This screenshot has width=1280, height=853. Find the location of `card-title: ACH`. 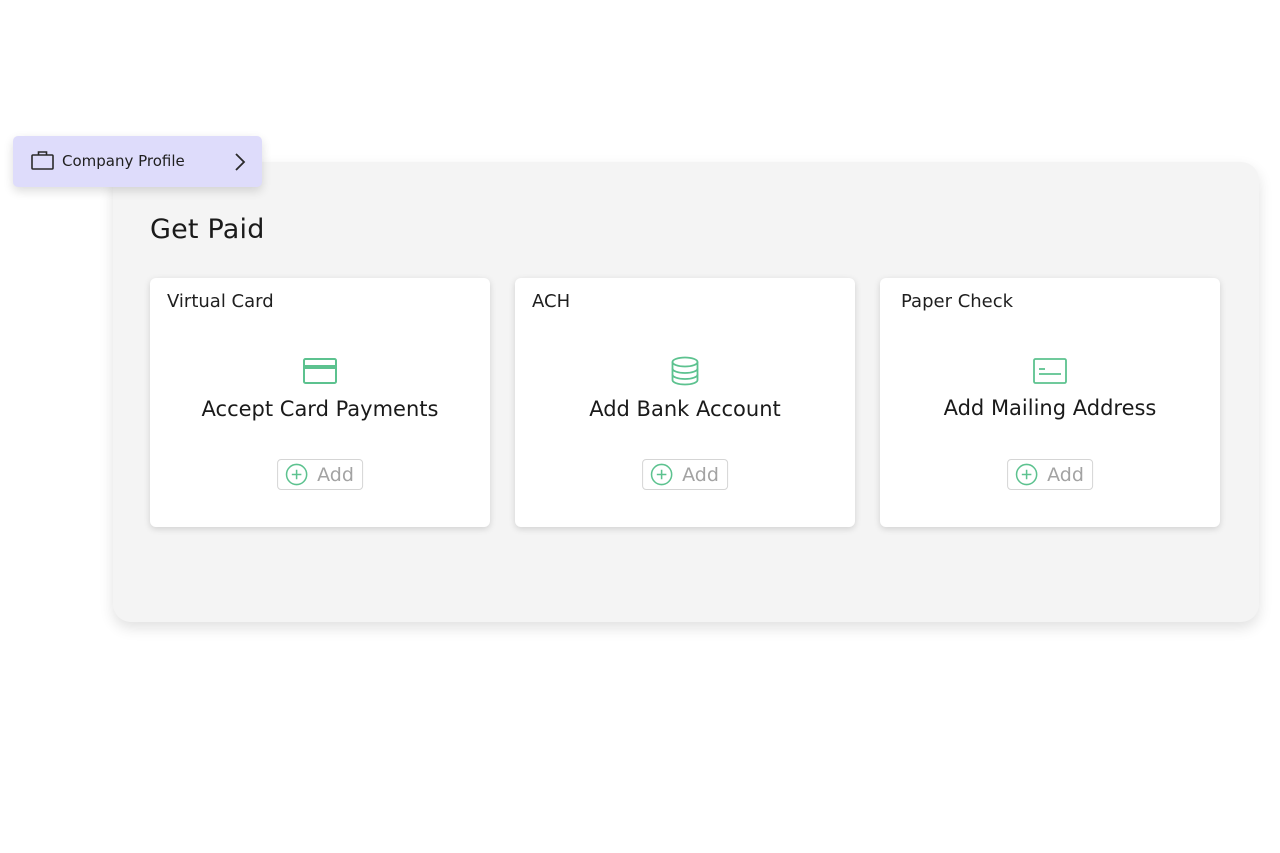

card-title: ACH is located at coordinates (551, 301).